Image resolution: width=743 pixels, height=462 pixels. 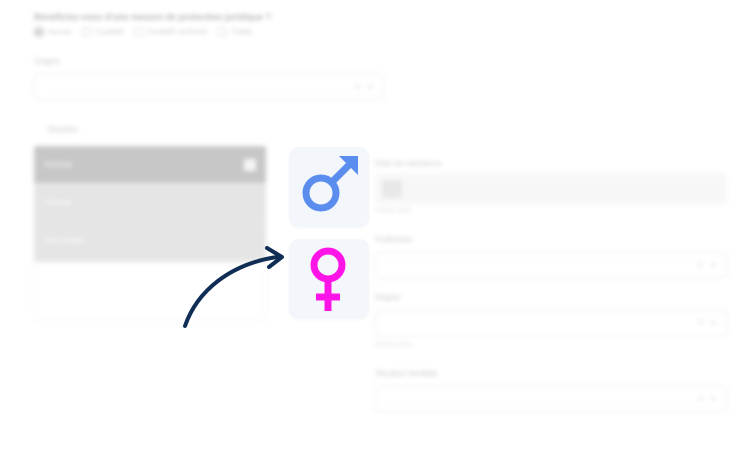 What do you see at coordinates (394, 211) in the screenshot?
I see `photo-hint: Champ requis` at bounding box center [394, 211].